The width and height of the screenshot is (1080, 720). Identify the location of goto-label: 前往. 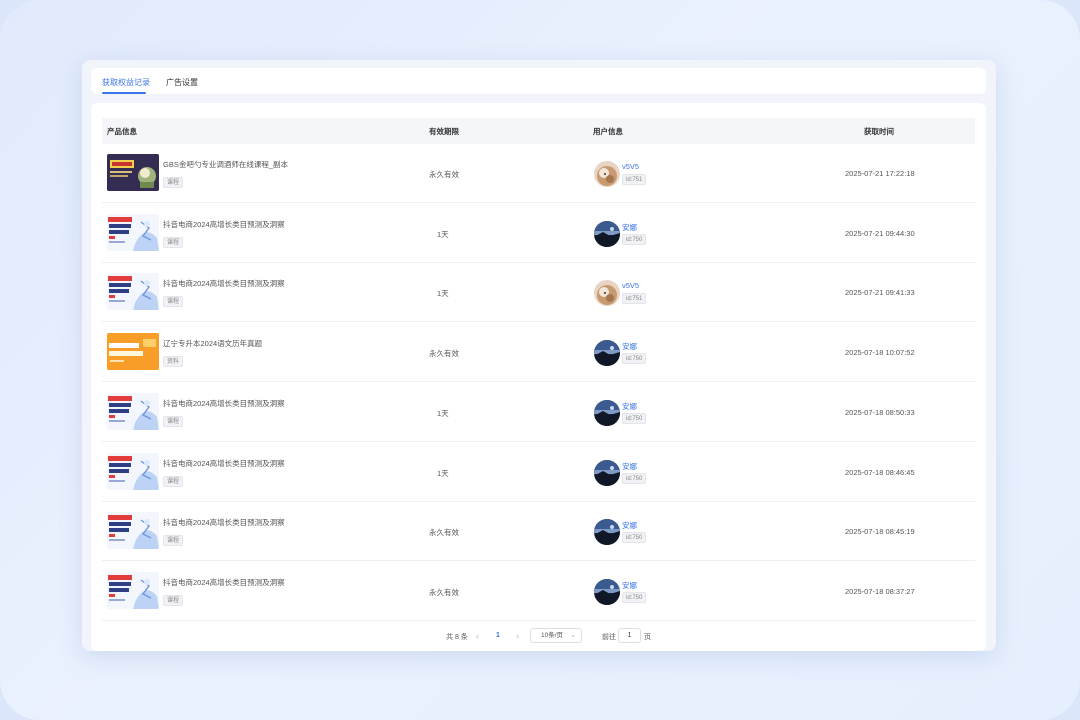
(609, 637).